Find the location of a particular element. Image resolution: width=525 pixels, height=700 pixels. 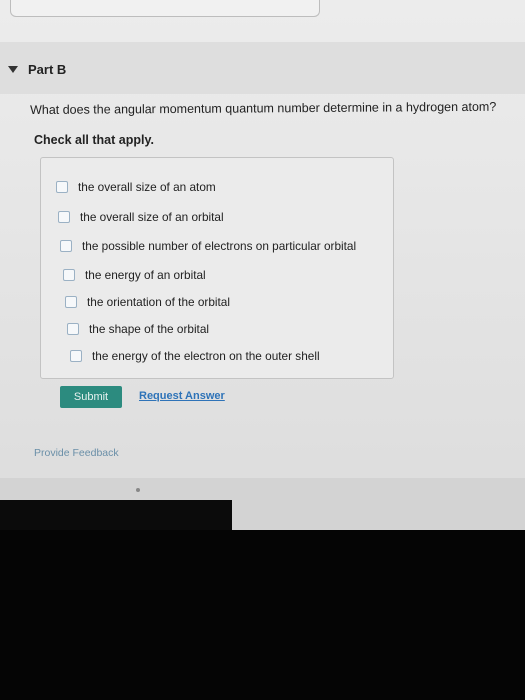

previous-part-panel is located at coordinates (165, 8).